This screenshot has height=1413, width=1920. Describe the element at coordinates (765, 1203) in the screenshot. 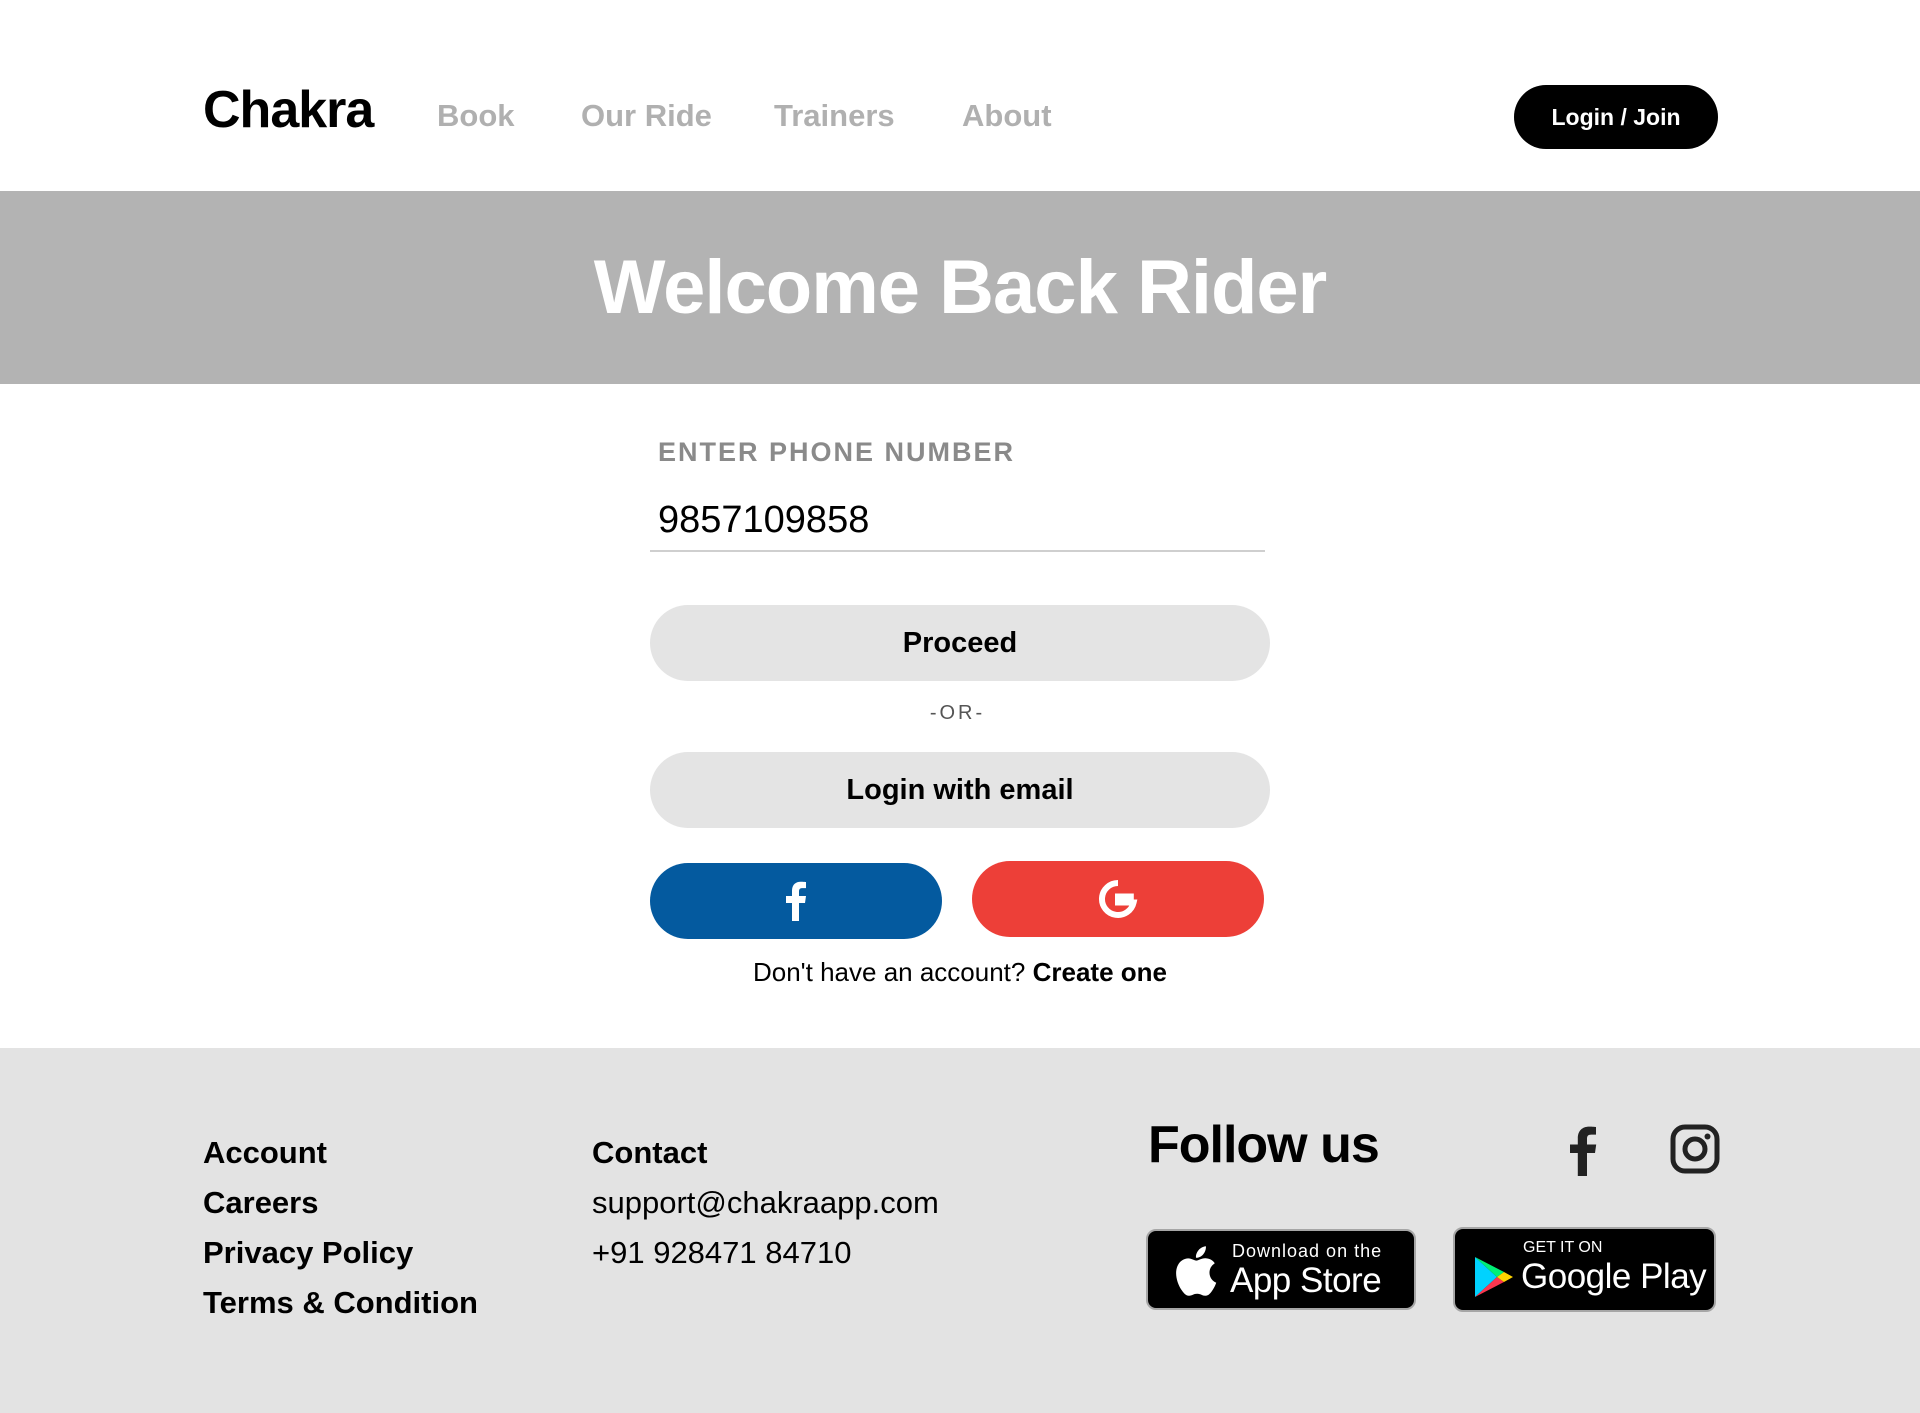

I see `contact-email: support@chakraapp.com` at that location.